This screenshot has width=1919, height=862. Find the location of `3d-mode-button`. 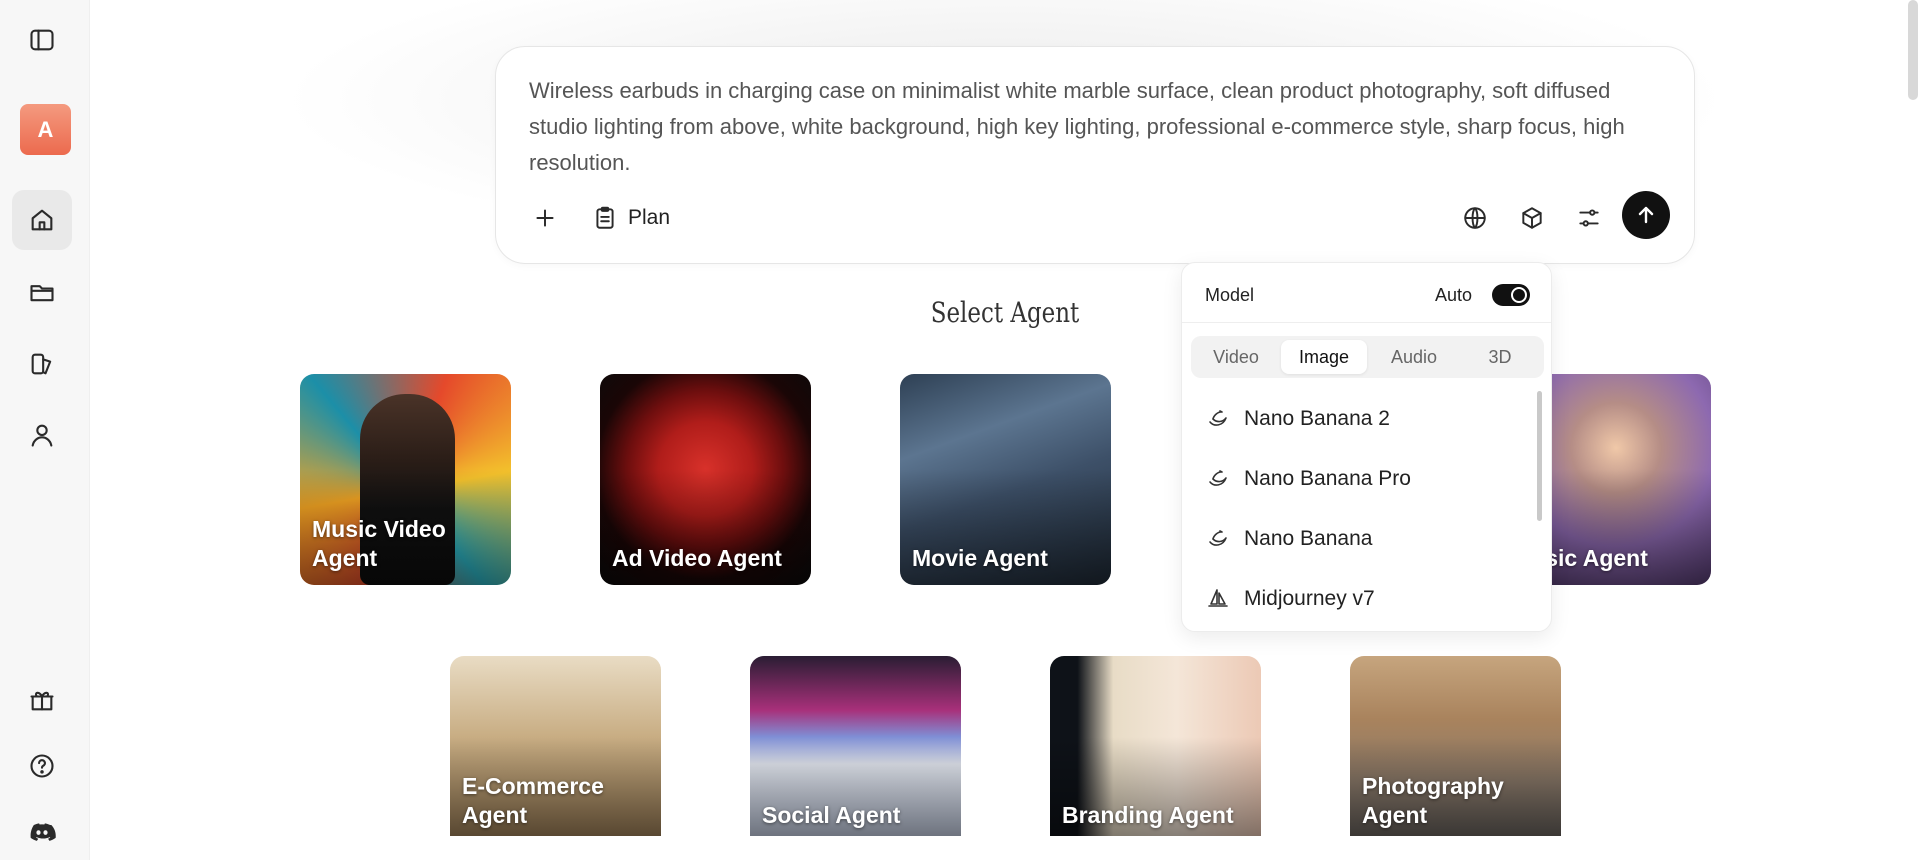

3d-mode-button is located at coordinates (1532, 218).